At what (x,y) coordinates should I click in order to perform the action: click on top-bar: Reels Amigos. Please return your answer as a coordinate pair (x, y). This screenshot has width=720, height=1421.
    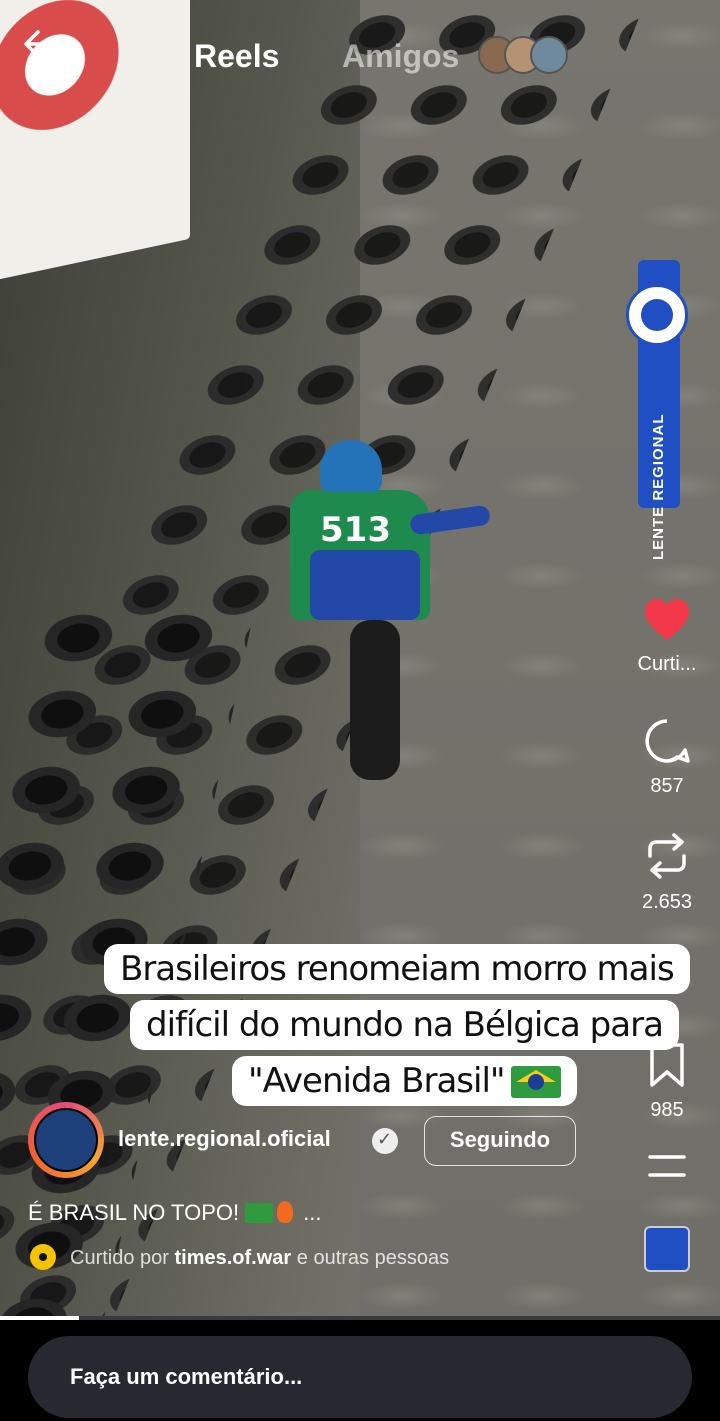
    Looking at the image, I should click on (360, 55).